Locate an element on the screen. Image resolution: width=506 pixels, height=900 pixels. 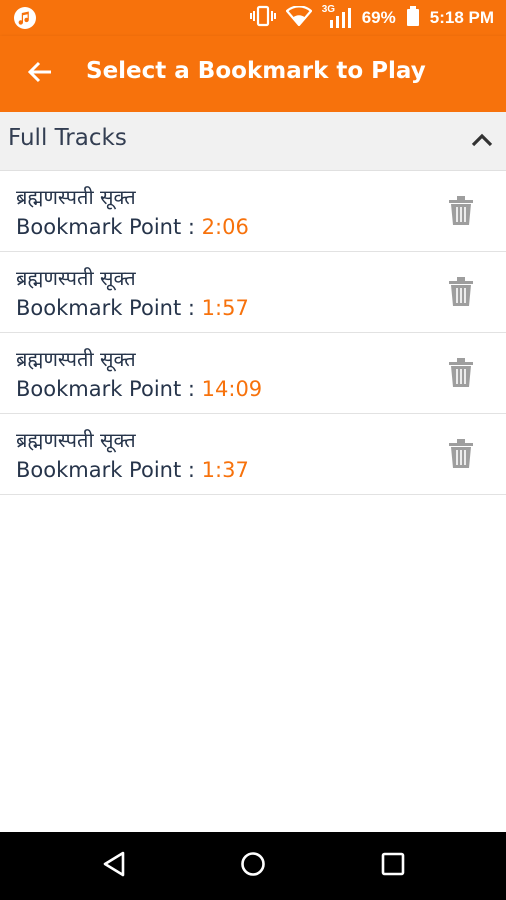
battery-percent: 69% is located at coordinates (378, 17).